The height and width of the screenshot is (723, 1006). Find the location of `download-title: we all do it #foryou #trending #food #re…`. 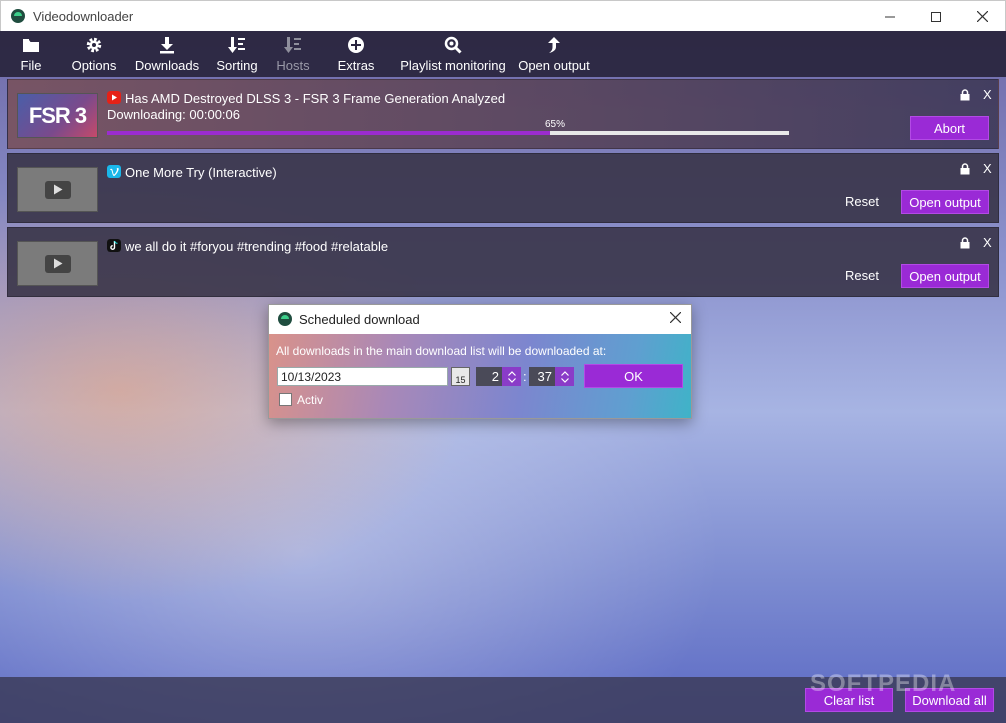

download-title: we all do it #foryou #trending #food #re… is located at coordinates (257, 246).